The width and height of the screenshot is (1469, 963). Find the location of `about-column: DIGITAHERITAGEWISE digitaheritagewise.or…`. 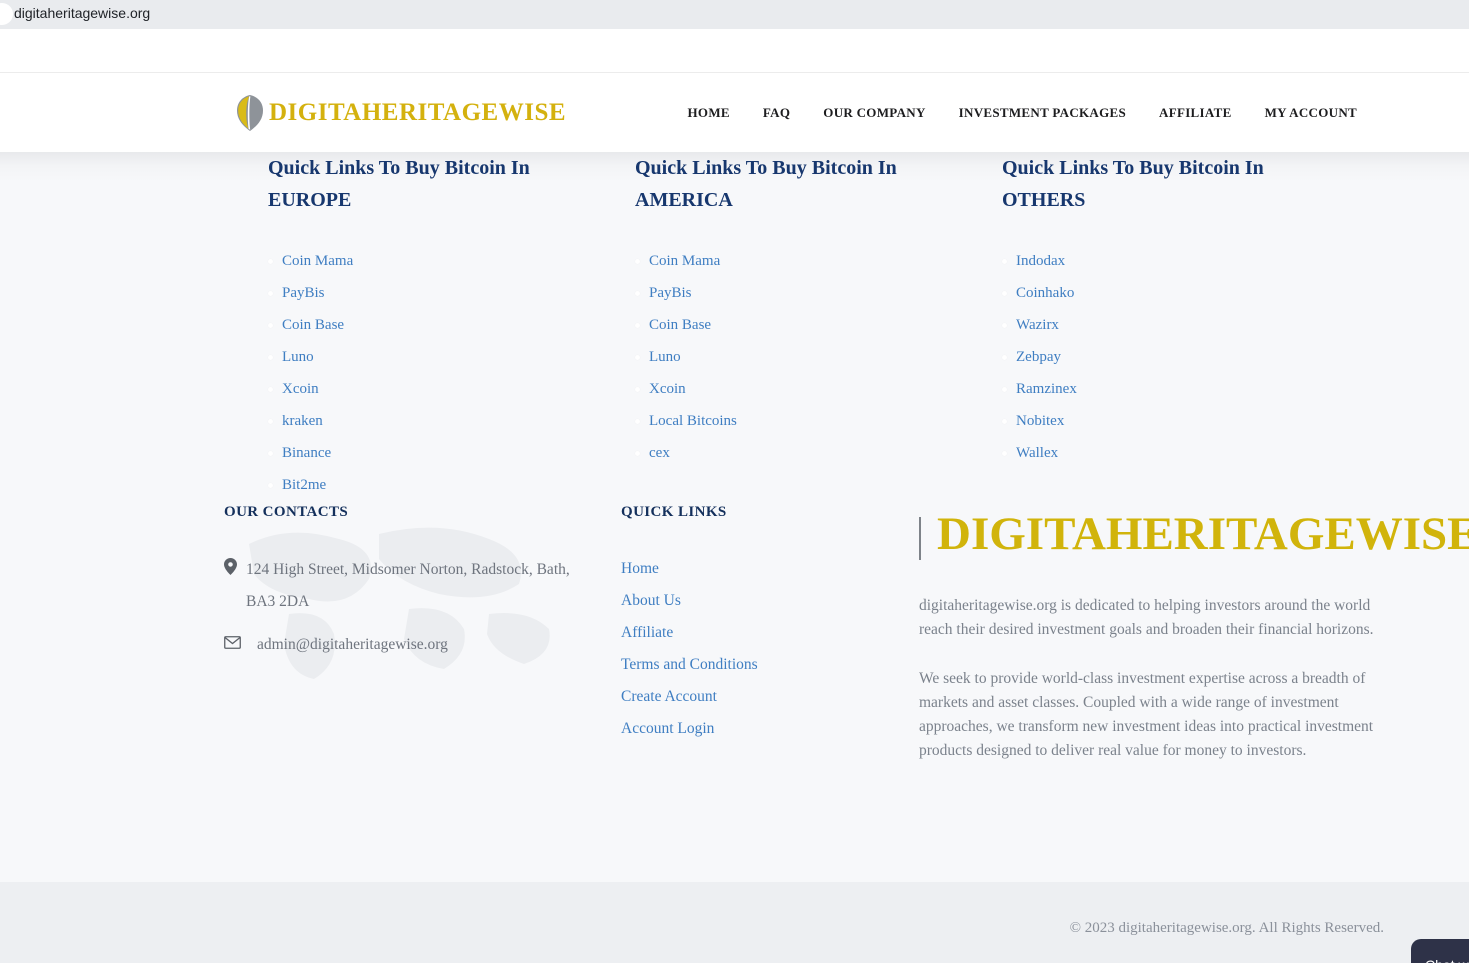

about-column: DIGITAHERITAGEWISE digitaheritagewise.or… is located at coordinates (1194, 633).